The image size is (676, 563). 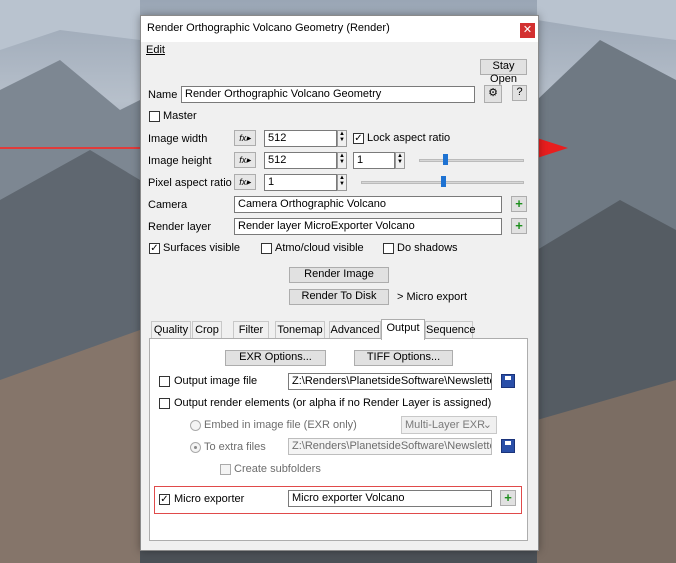 I want to click on embed-in-image-label: Embed in image file (EXR only), so click(x=280, y=425).